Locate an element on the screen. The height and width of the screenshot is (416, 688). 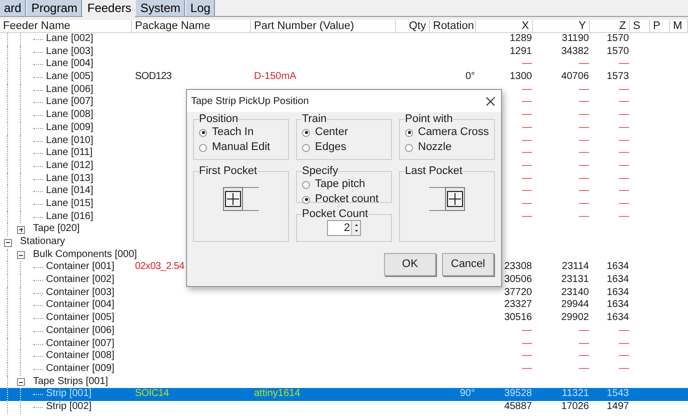
table-cell: 1300 is located at coordinates (521, 76).